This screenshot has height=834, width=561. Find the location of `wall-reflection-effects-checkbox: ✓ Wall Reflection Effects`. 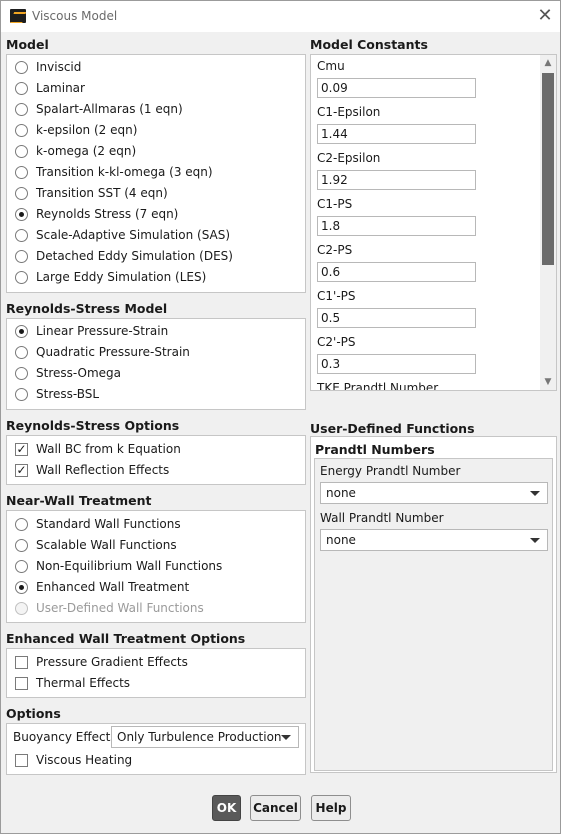

wall-reflection-effects-checkbox: ✓ Wall Reflection Effects is located at coordinates (92, 470).